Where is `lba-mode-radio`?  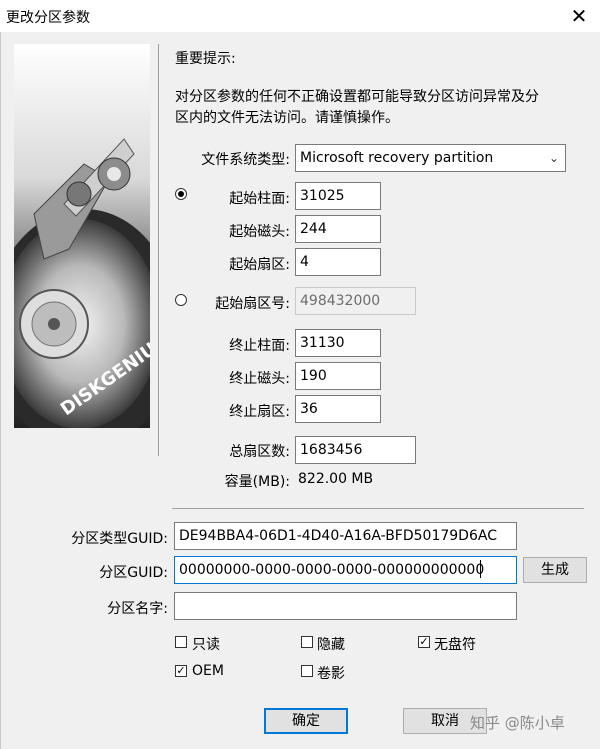
lba-mode-radio is located at coordinates (181, 300).